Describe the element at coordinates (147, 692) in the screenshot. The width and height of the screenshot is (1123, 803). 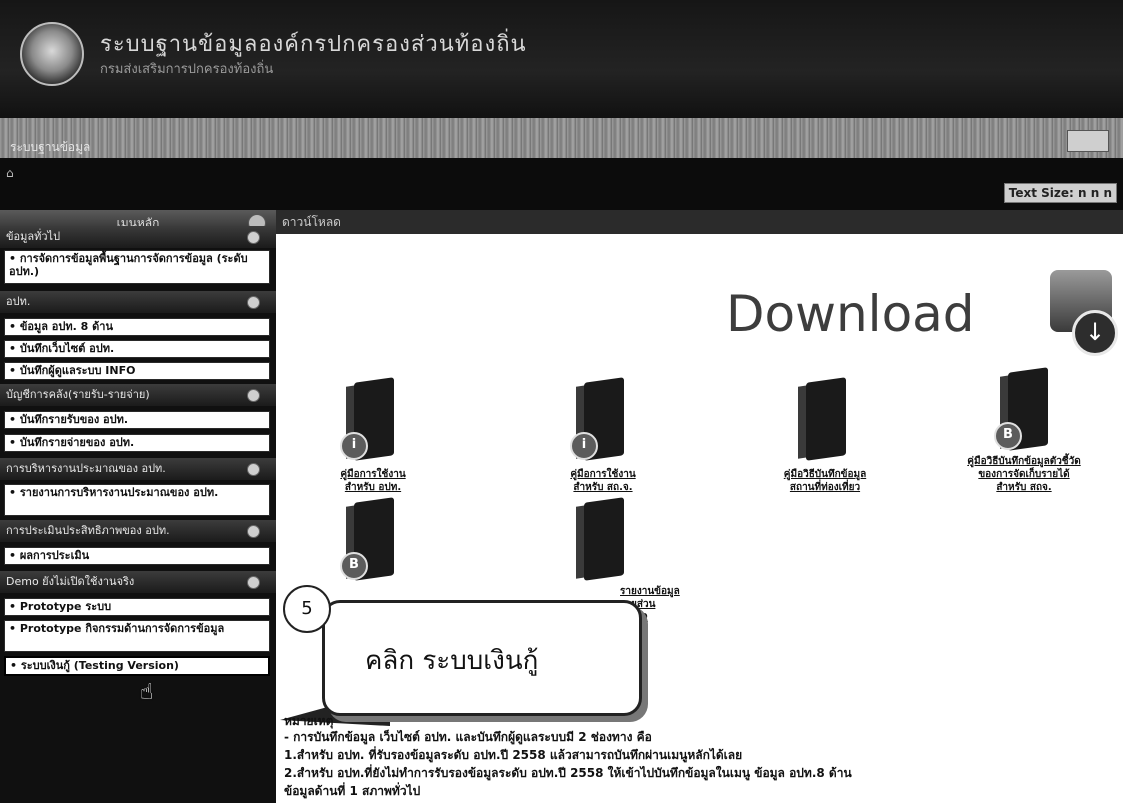
I see `hand-cursor-icon: ☝` at that location.